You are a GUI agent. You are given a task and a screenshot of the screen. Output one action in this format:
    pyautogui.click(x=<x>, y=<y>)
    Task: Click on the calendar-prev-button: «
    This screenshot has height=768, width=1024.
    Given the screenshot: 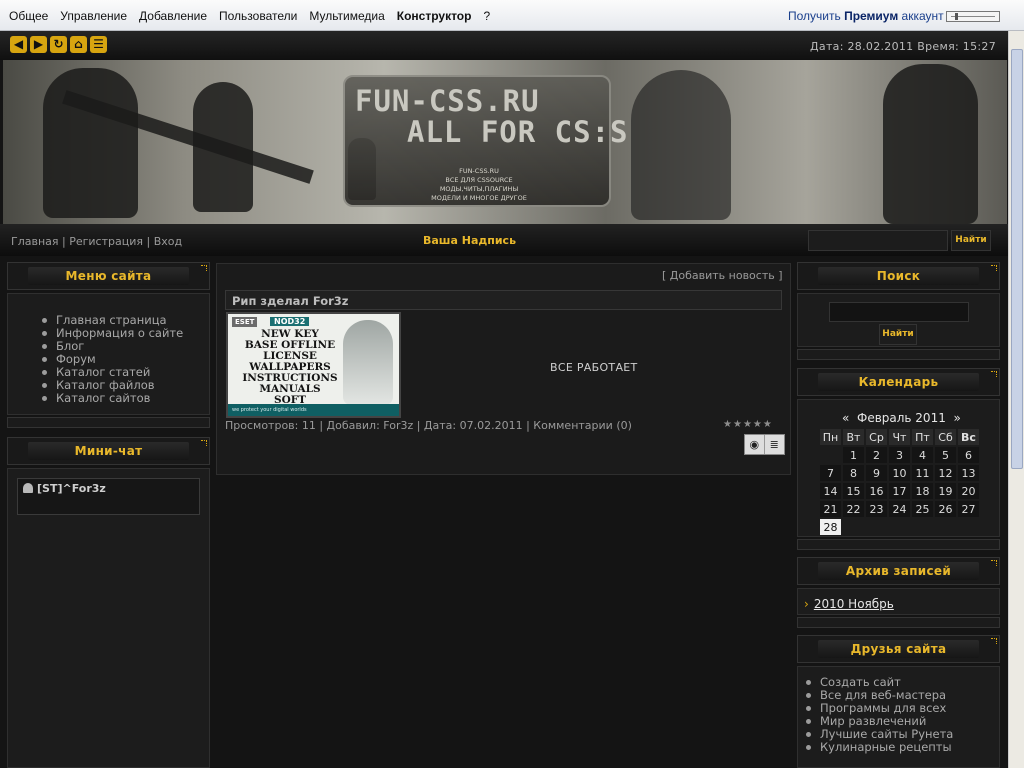 What is the action you would take?
    pyautogui.click(x=845, y=418)
    